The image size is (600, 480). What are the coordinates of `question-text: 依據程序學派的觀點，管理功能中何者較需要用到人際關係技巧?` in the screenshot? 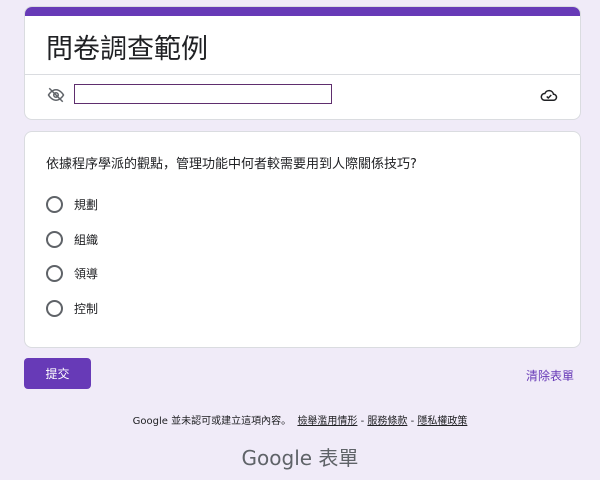 It's located at (231, 164).